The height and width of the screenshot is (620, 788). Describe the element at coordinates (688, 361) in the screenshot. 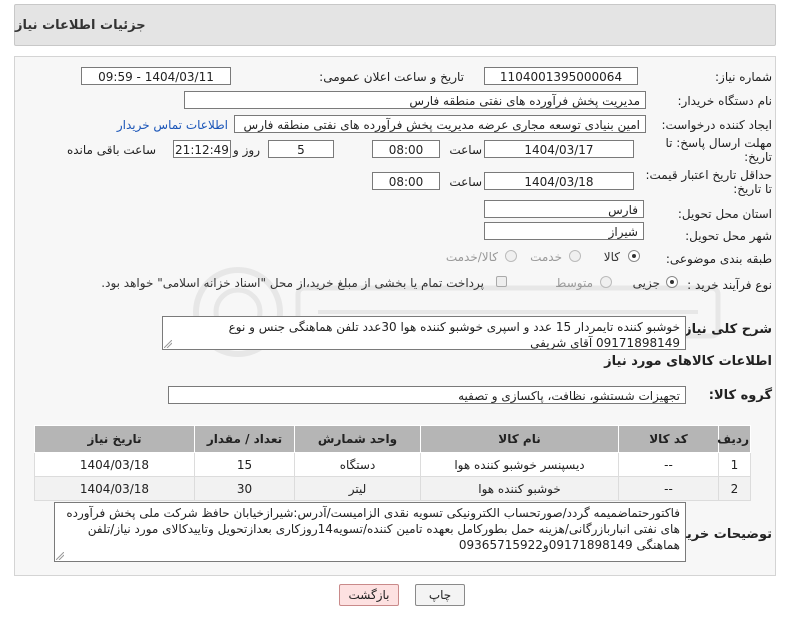

I see `goods-section-title: اطلاعات کالاهای مورد نیاز` at that location.